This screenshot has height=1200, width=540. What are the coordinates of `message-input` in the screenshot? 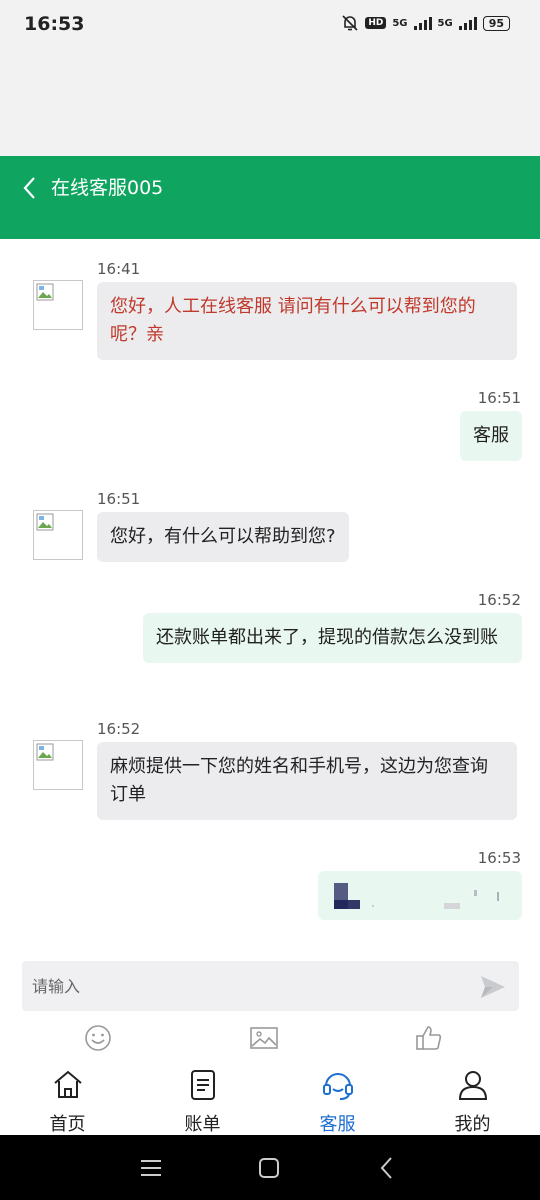 It's located at (242, 986).